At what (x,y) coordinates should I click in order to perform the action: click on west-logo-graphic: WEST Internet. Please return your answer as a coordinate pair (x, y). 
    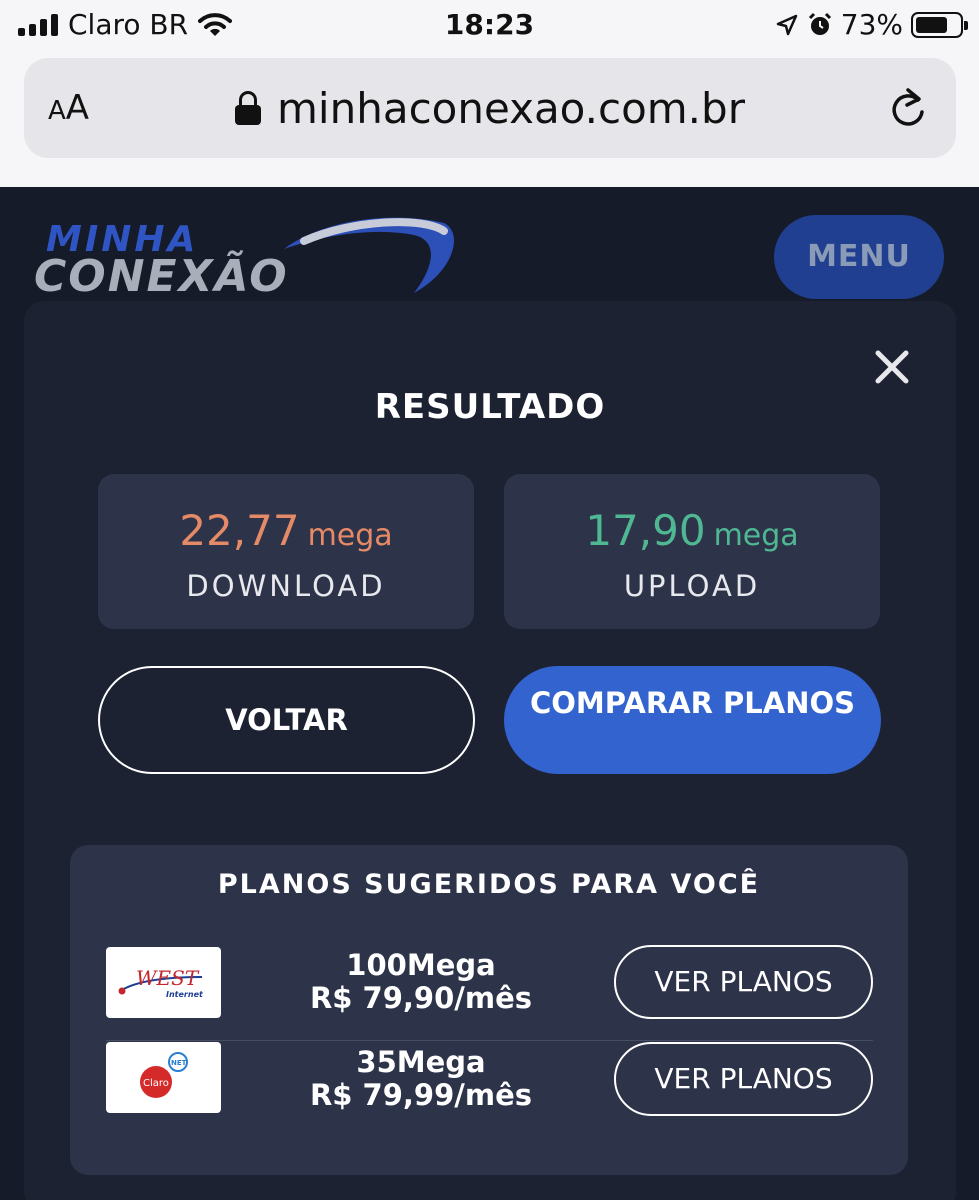
    Looking at the image, I should click on (161, 982).